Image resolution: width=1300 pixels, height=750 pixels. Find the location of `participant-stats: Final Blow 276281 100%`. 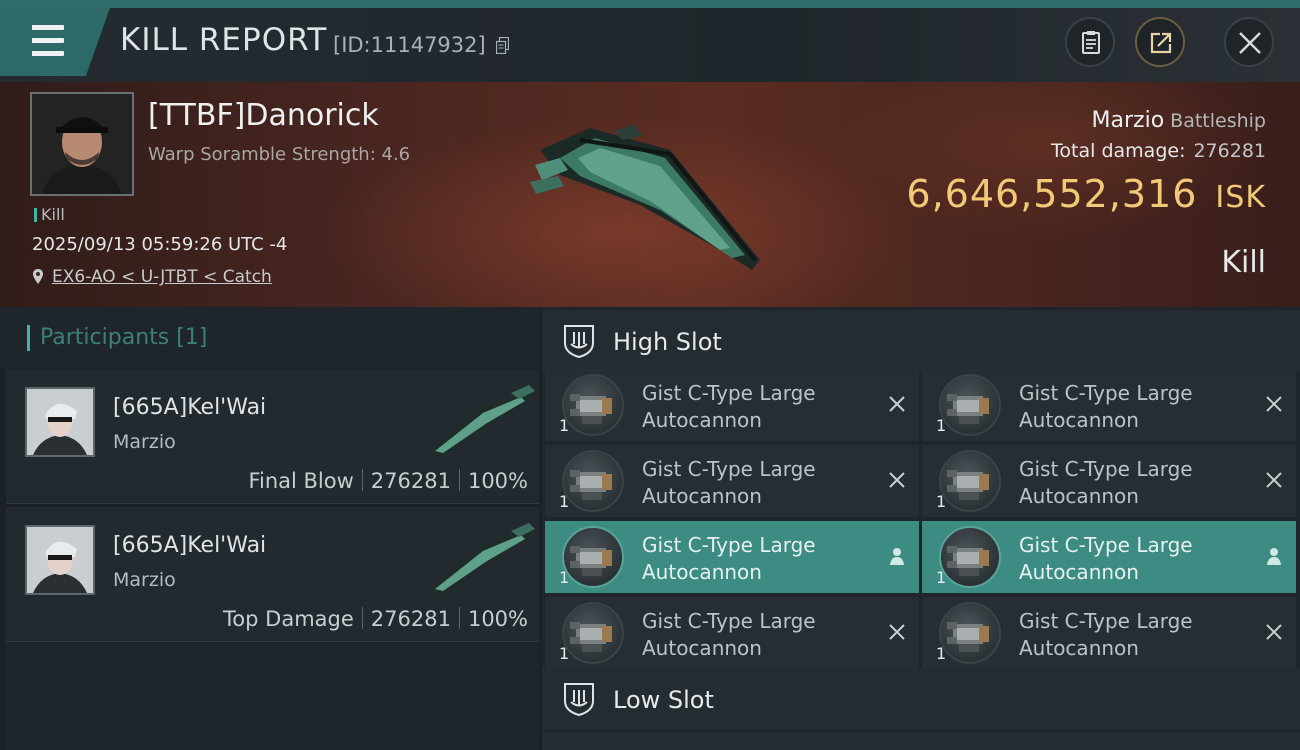

participant-stats: Final Blow 276281 100% is located at coordinates (388, 481).